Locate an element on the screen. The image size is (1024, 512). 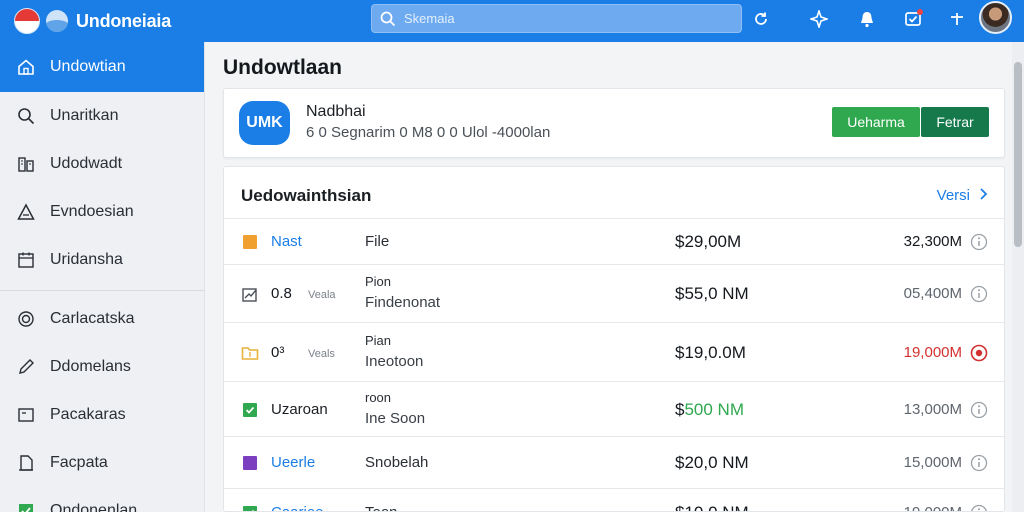
row-amount: $19,0.0M is located at coordinates (710, 353).